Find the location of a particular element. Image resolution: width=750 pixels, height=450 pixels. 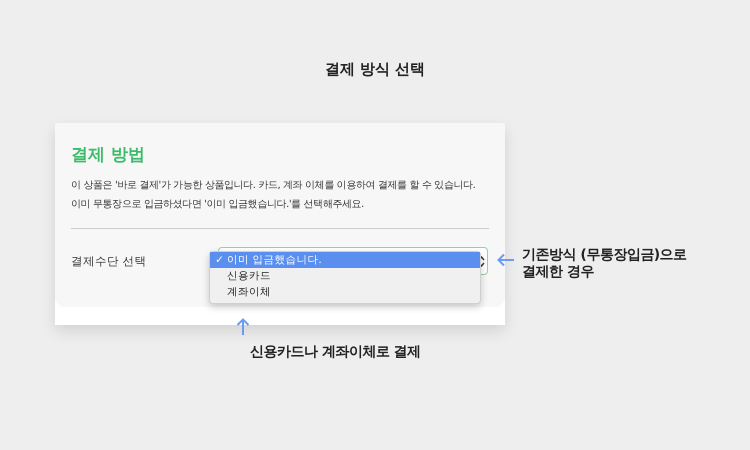

menu-option: 계좌이체 is located at coordinates (345, 292).